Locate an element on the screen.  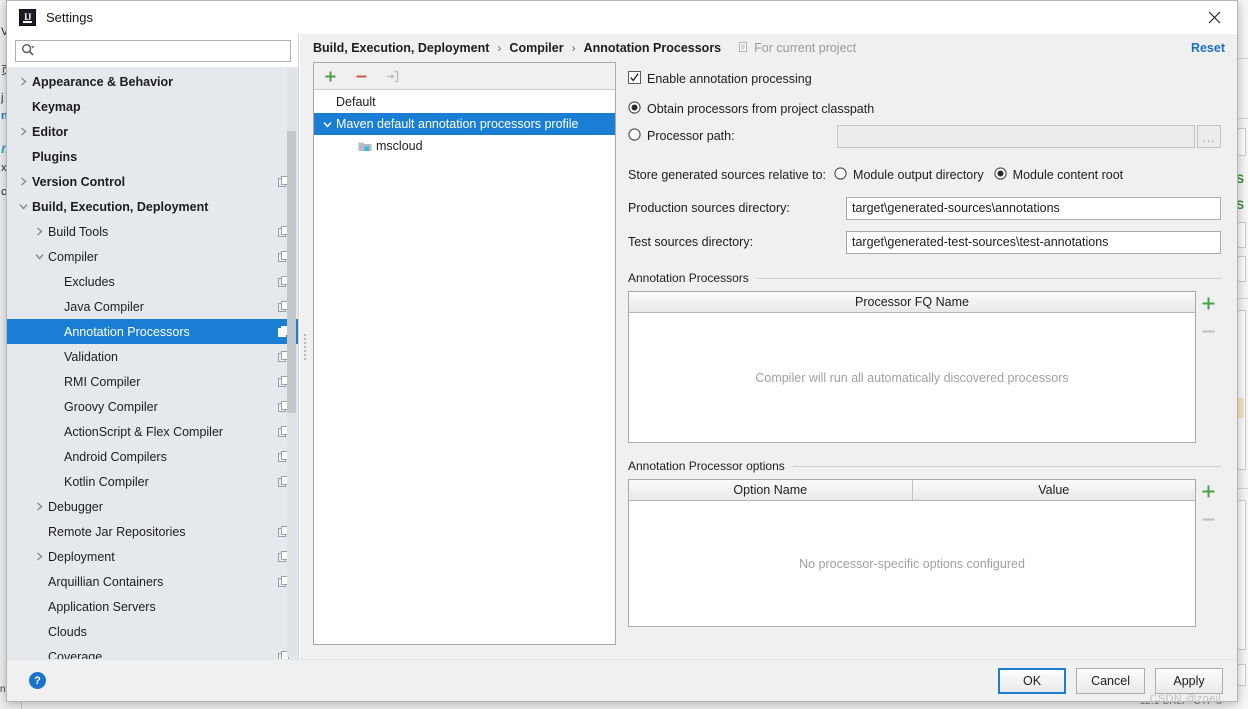
store-module-output-option: Module output directory is located at coordinates (909, 175).